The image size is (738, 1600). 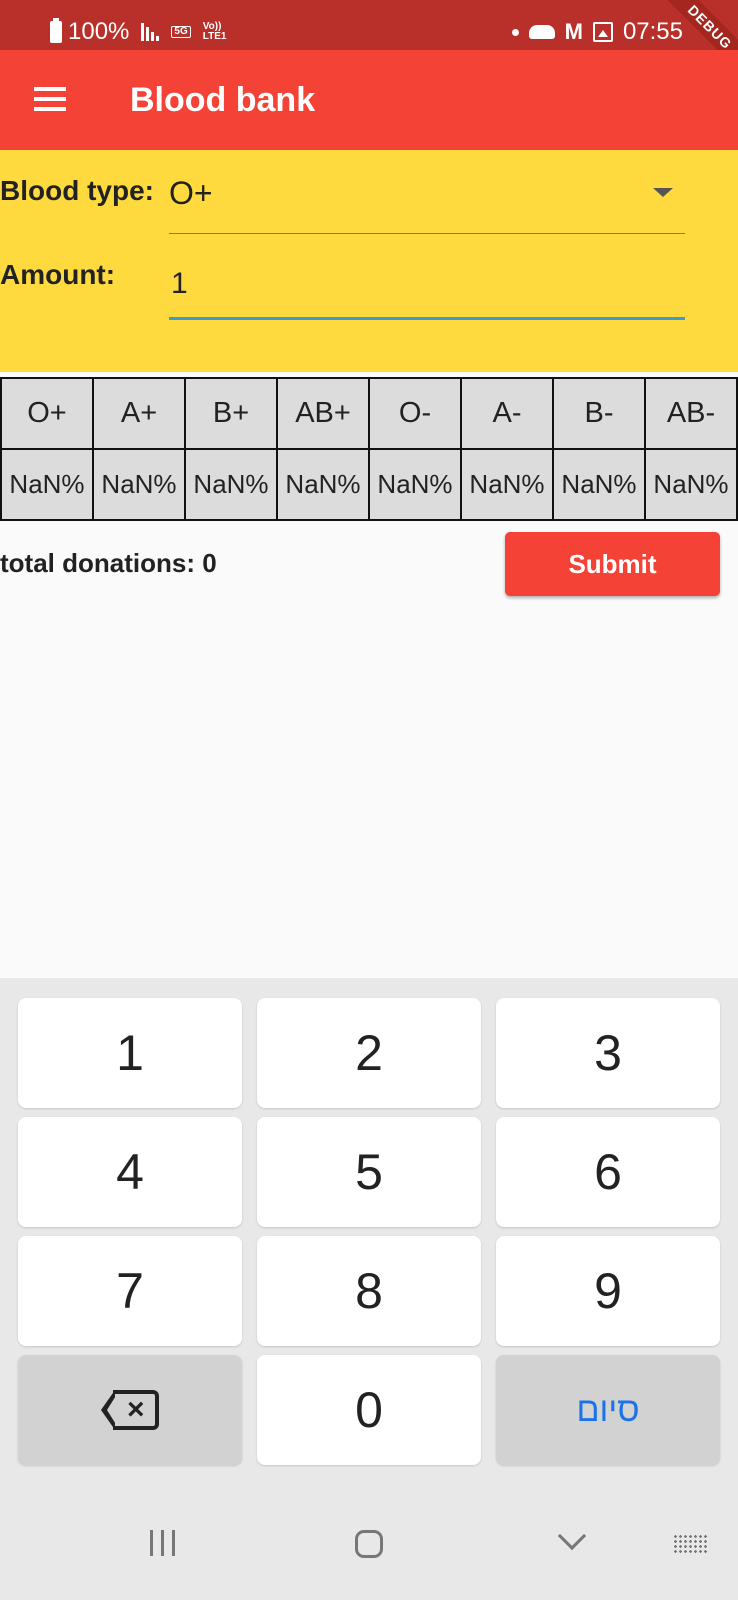 I want to click on table-header-cell: A+, so click(x=139, y=413).